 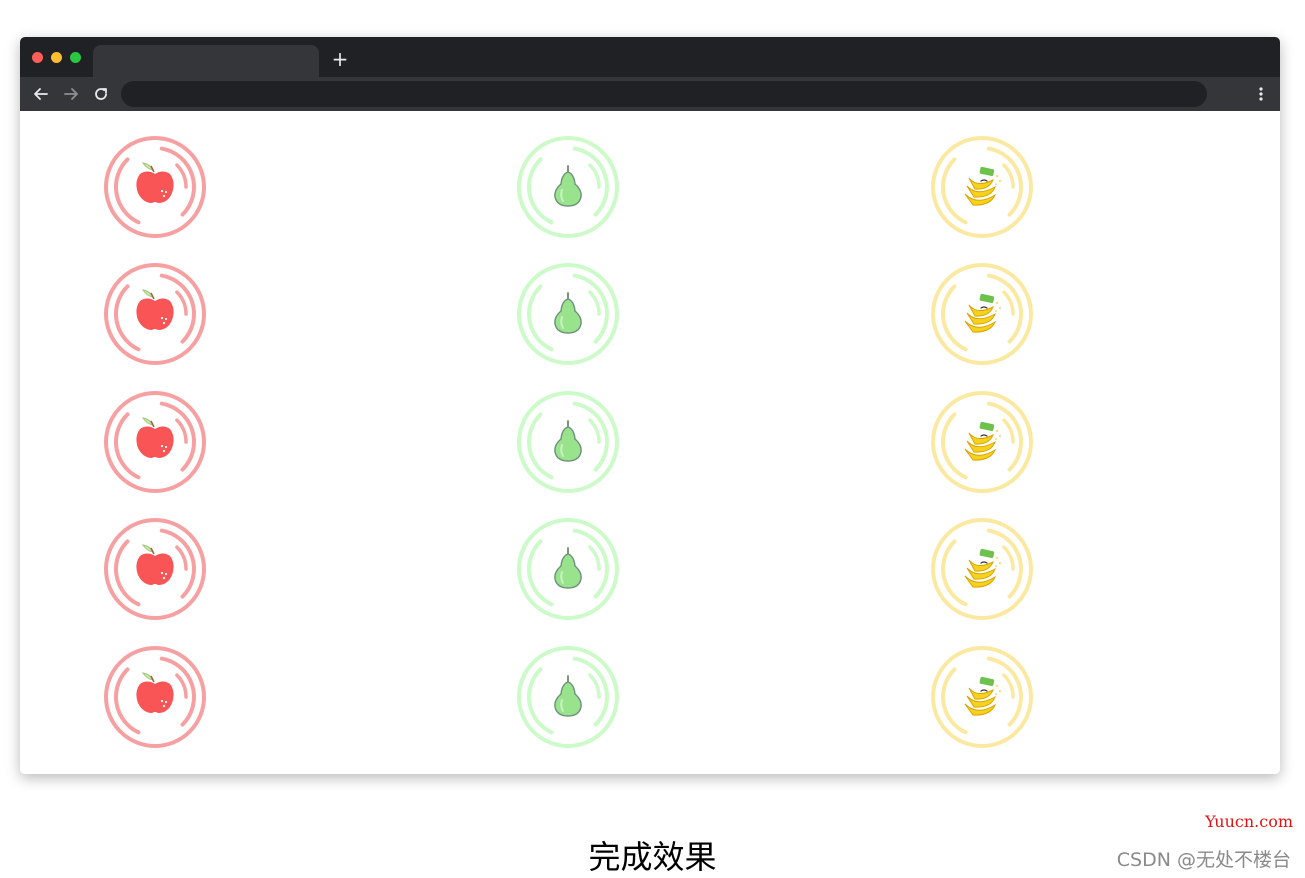 I want to click on tab-bar: +, so click(x=650, y=57).